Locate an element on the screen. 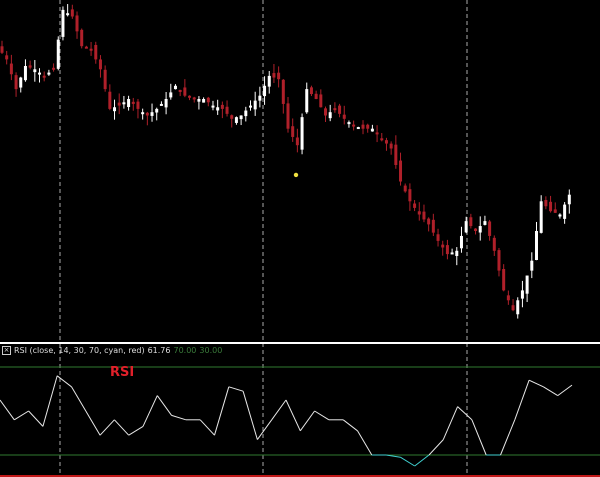 The image size is (600, 477). close-box-icon: × is located at coordinates (6, 350).